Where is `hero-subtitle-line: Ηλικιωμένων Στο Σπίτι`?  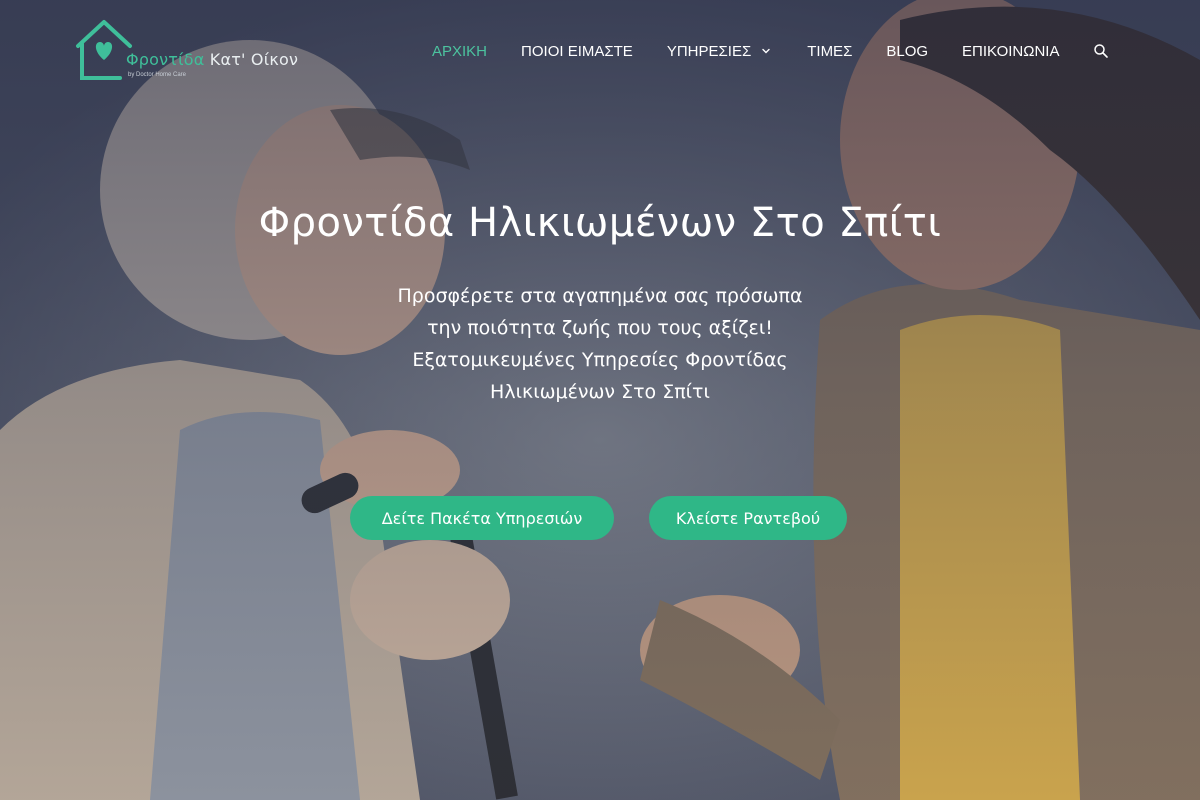 hero-subtitle-line: Ηλικιωμένων Στο Σπίτι is located at coordinates (600, 392).